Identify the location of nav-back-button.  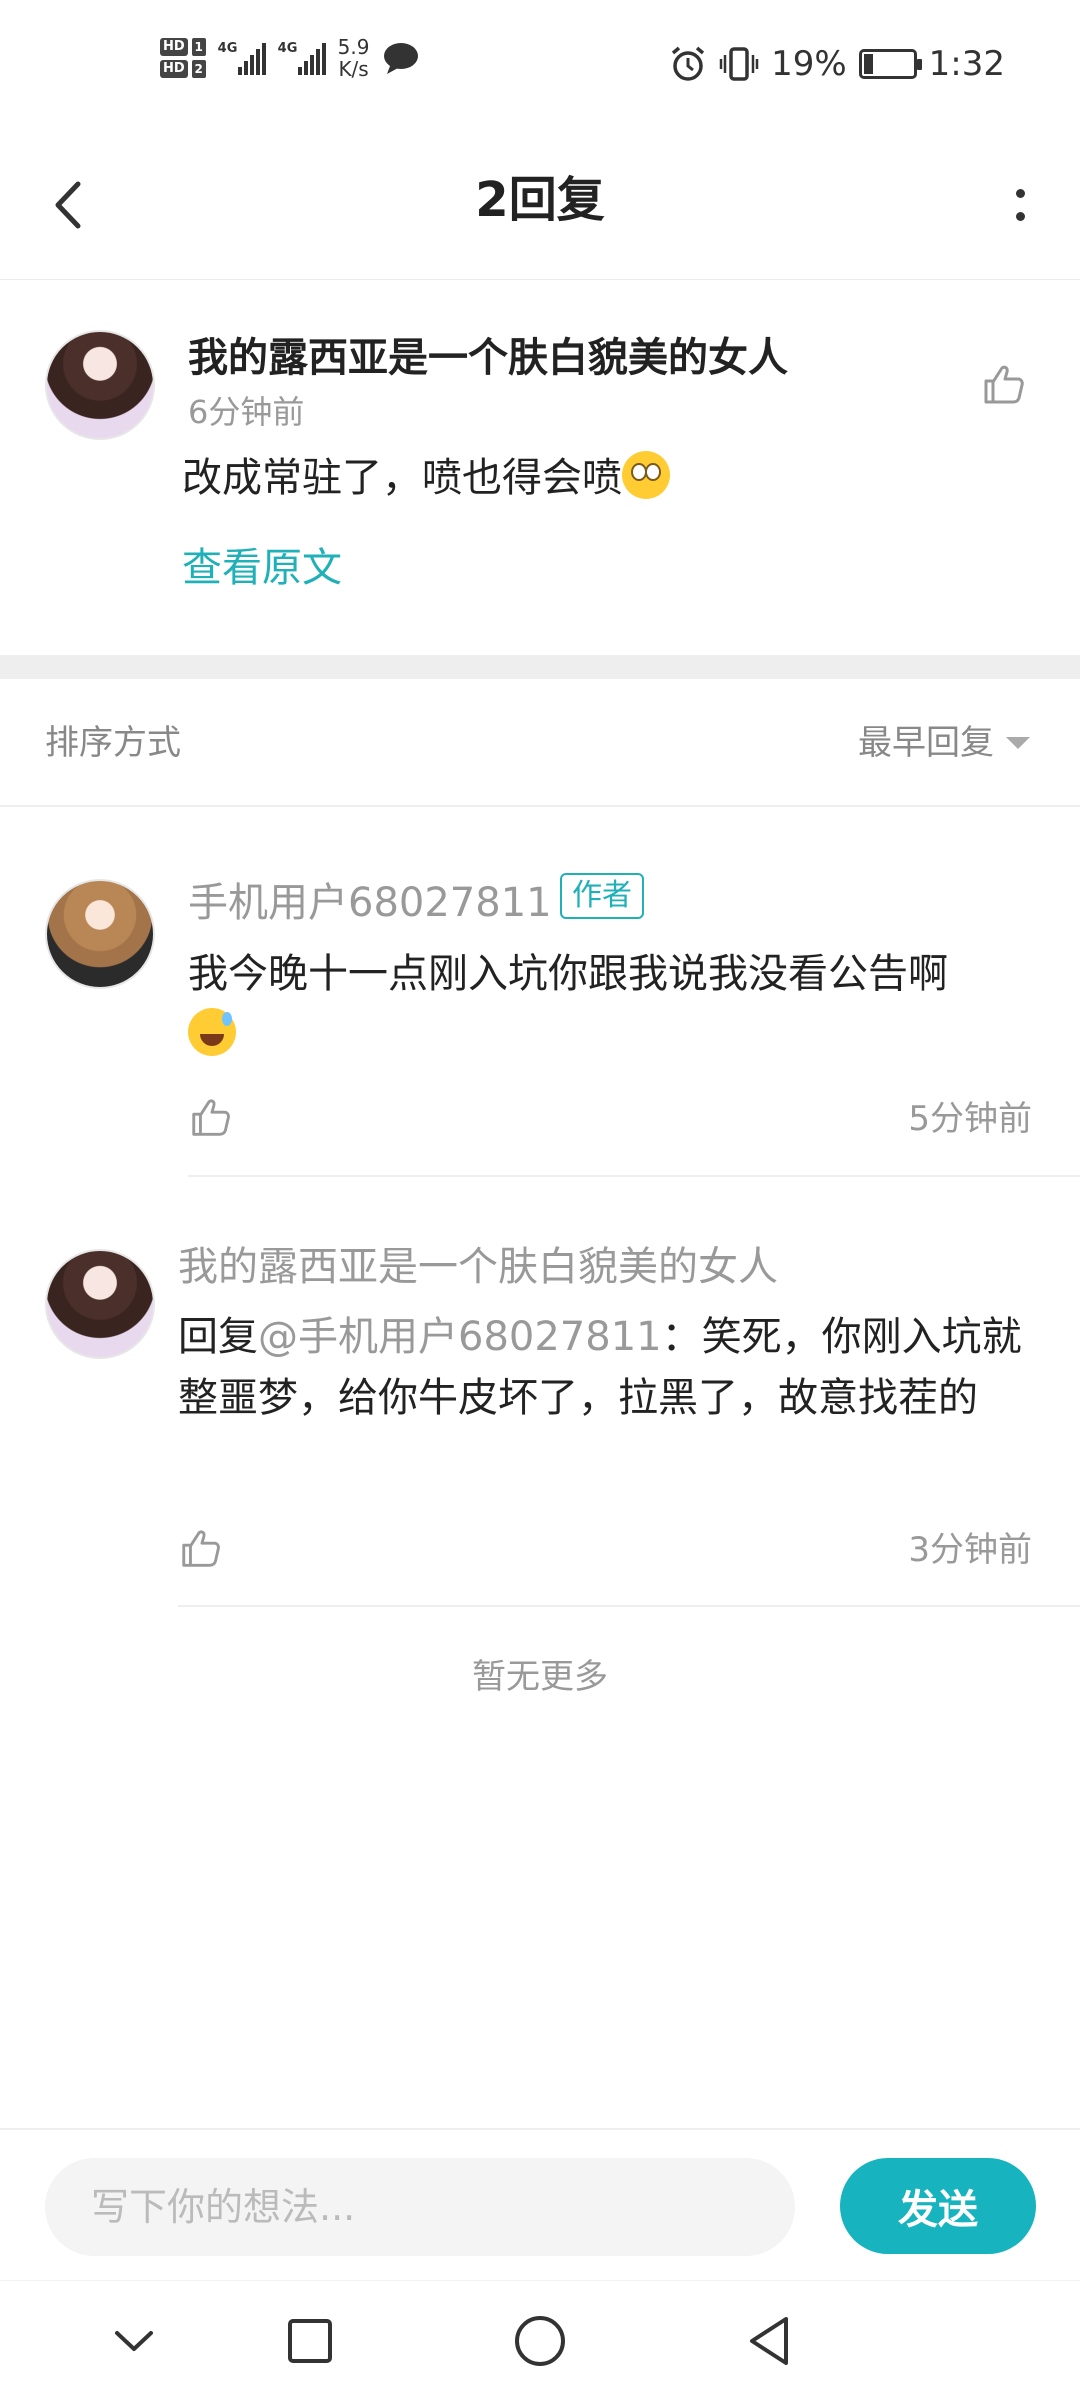
(770, 2341).